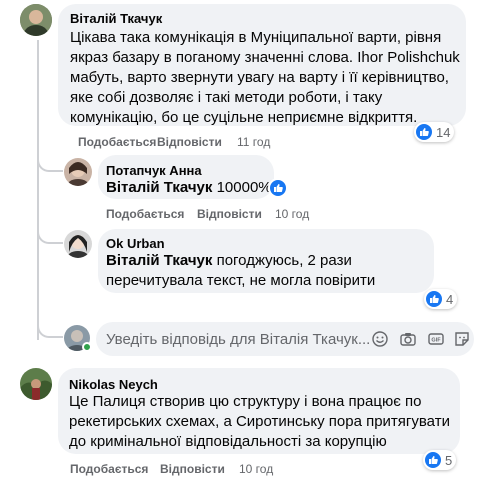 The width and height of the screenshot is (491, 481). I want to click on comment-author: Ok Urban, so click(135, 243).